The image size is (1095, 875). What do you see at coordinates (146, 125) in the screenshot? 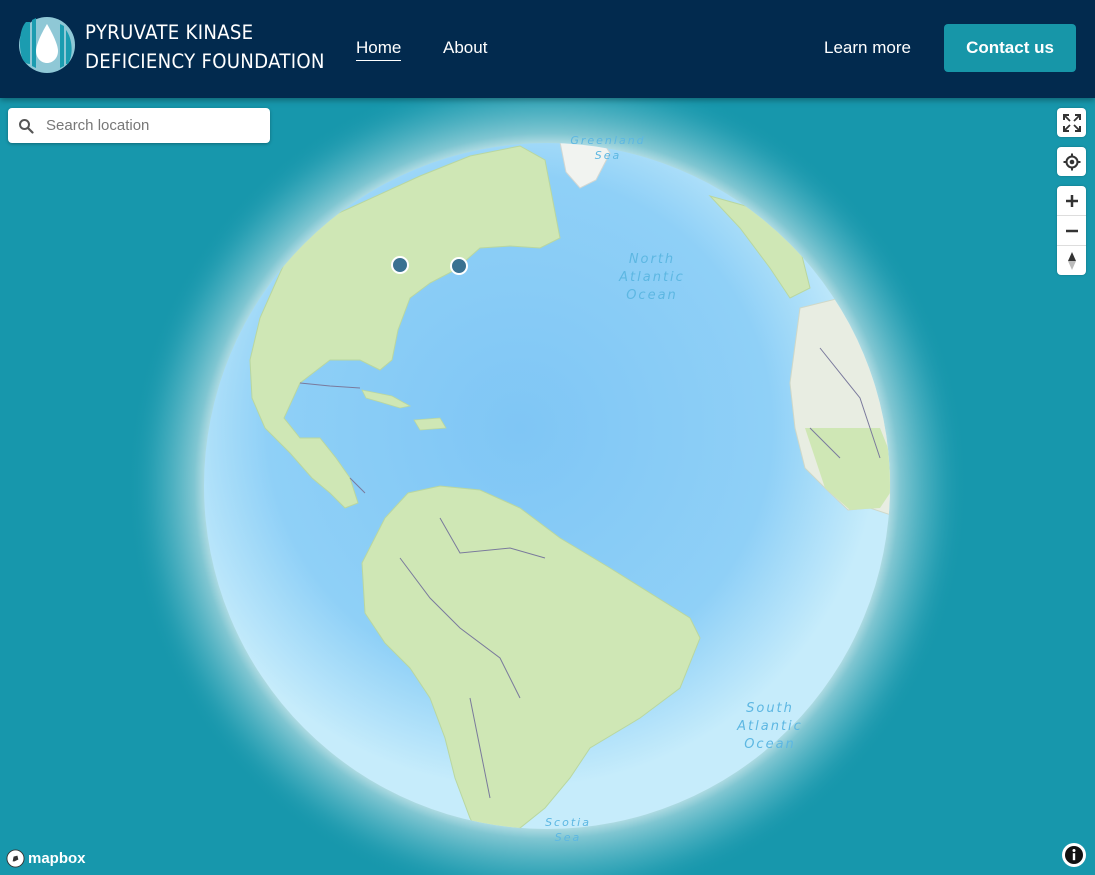
I see `search-input` at bounding box center [146, 125].